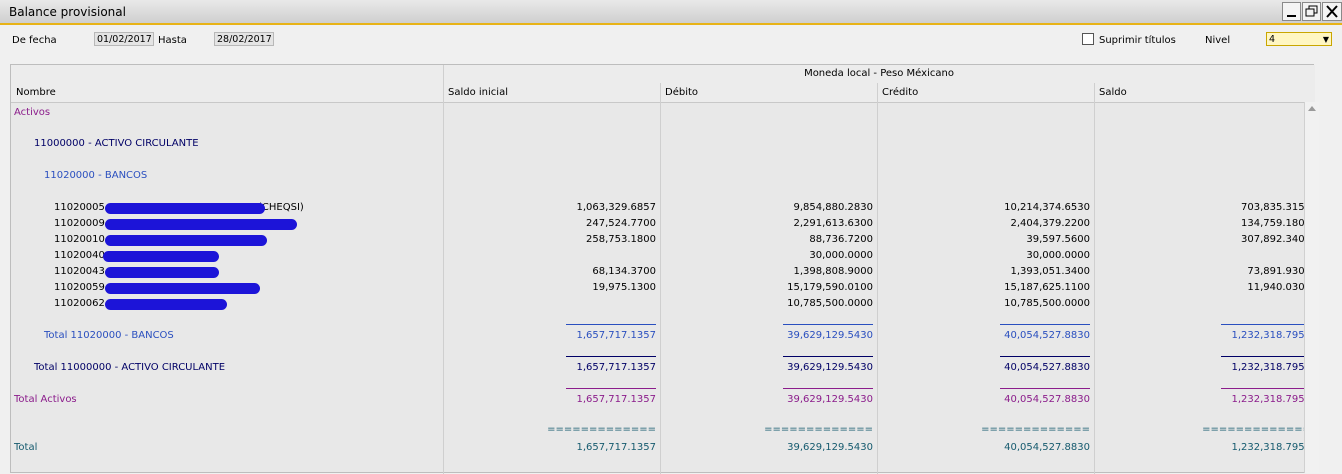 This screenshot has height=474, width=1342. What do you see at coordinates (1058, 239) in the screenshot?
I see `credito-cell: 39,597.5600` at bounding box center [1058, 239].